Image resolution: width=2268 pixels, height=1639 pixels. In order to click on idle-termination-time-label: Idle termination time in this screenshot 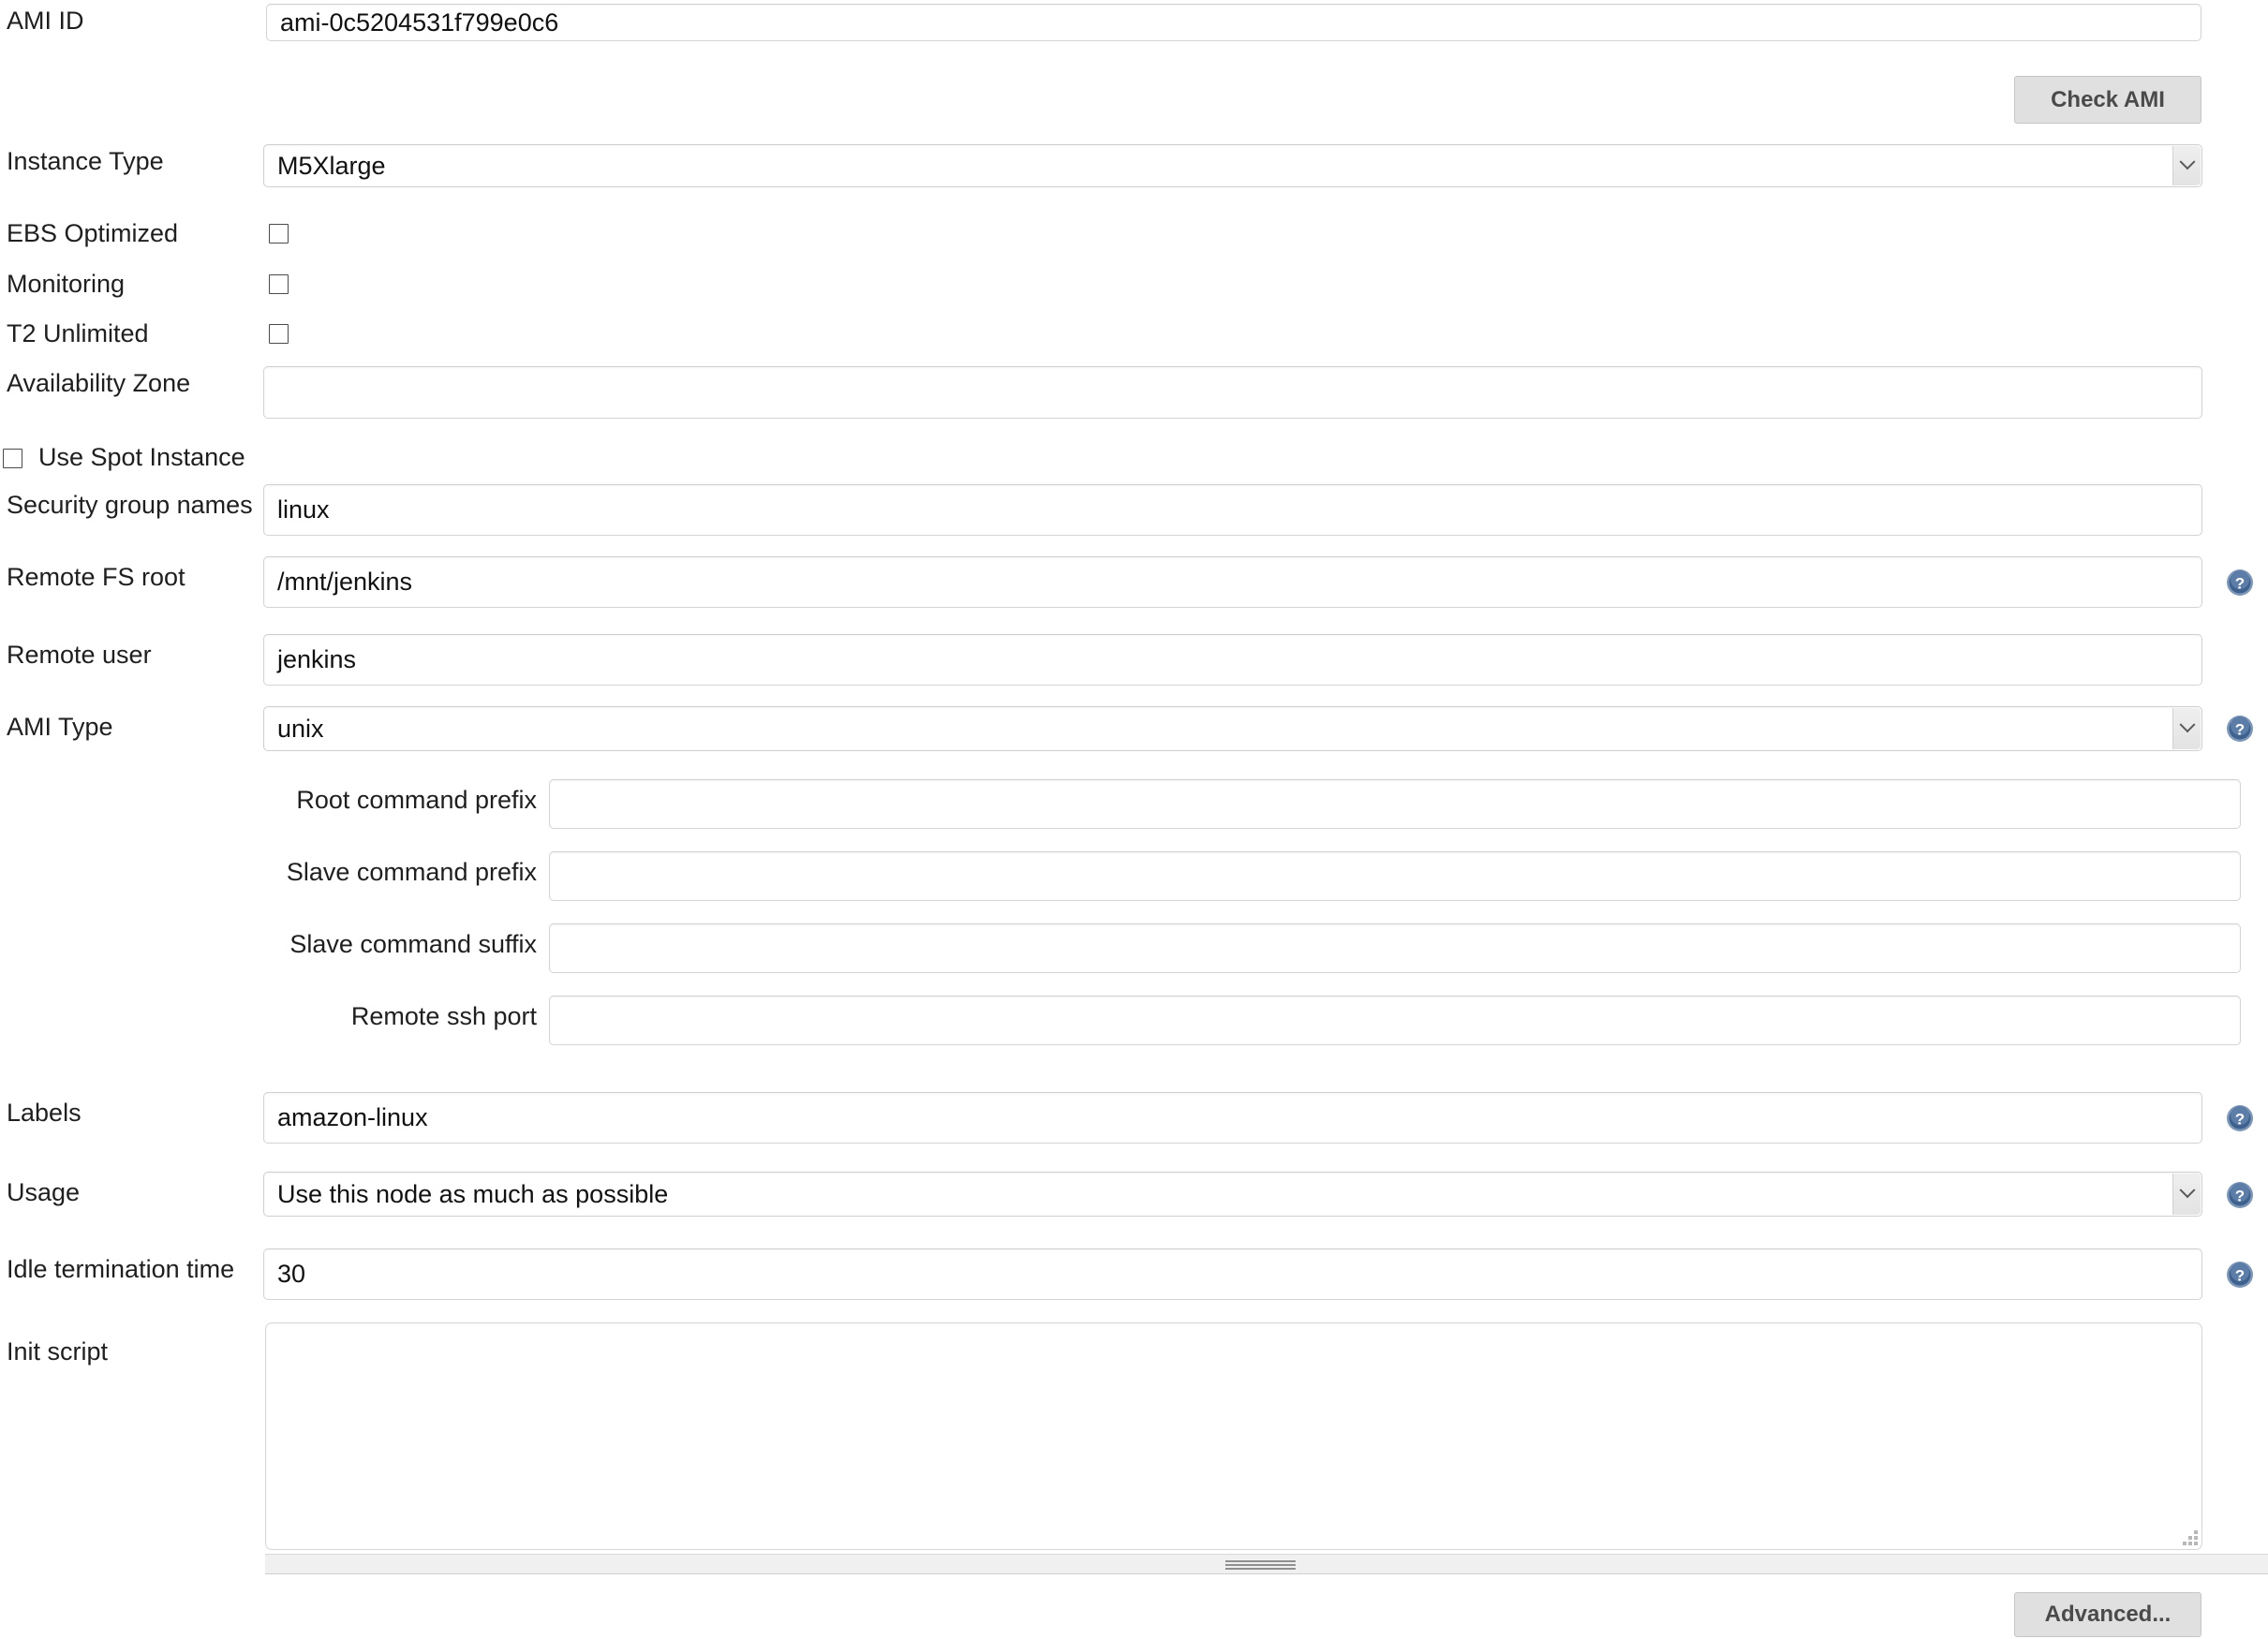, I will do `click(121, 1269)`.